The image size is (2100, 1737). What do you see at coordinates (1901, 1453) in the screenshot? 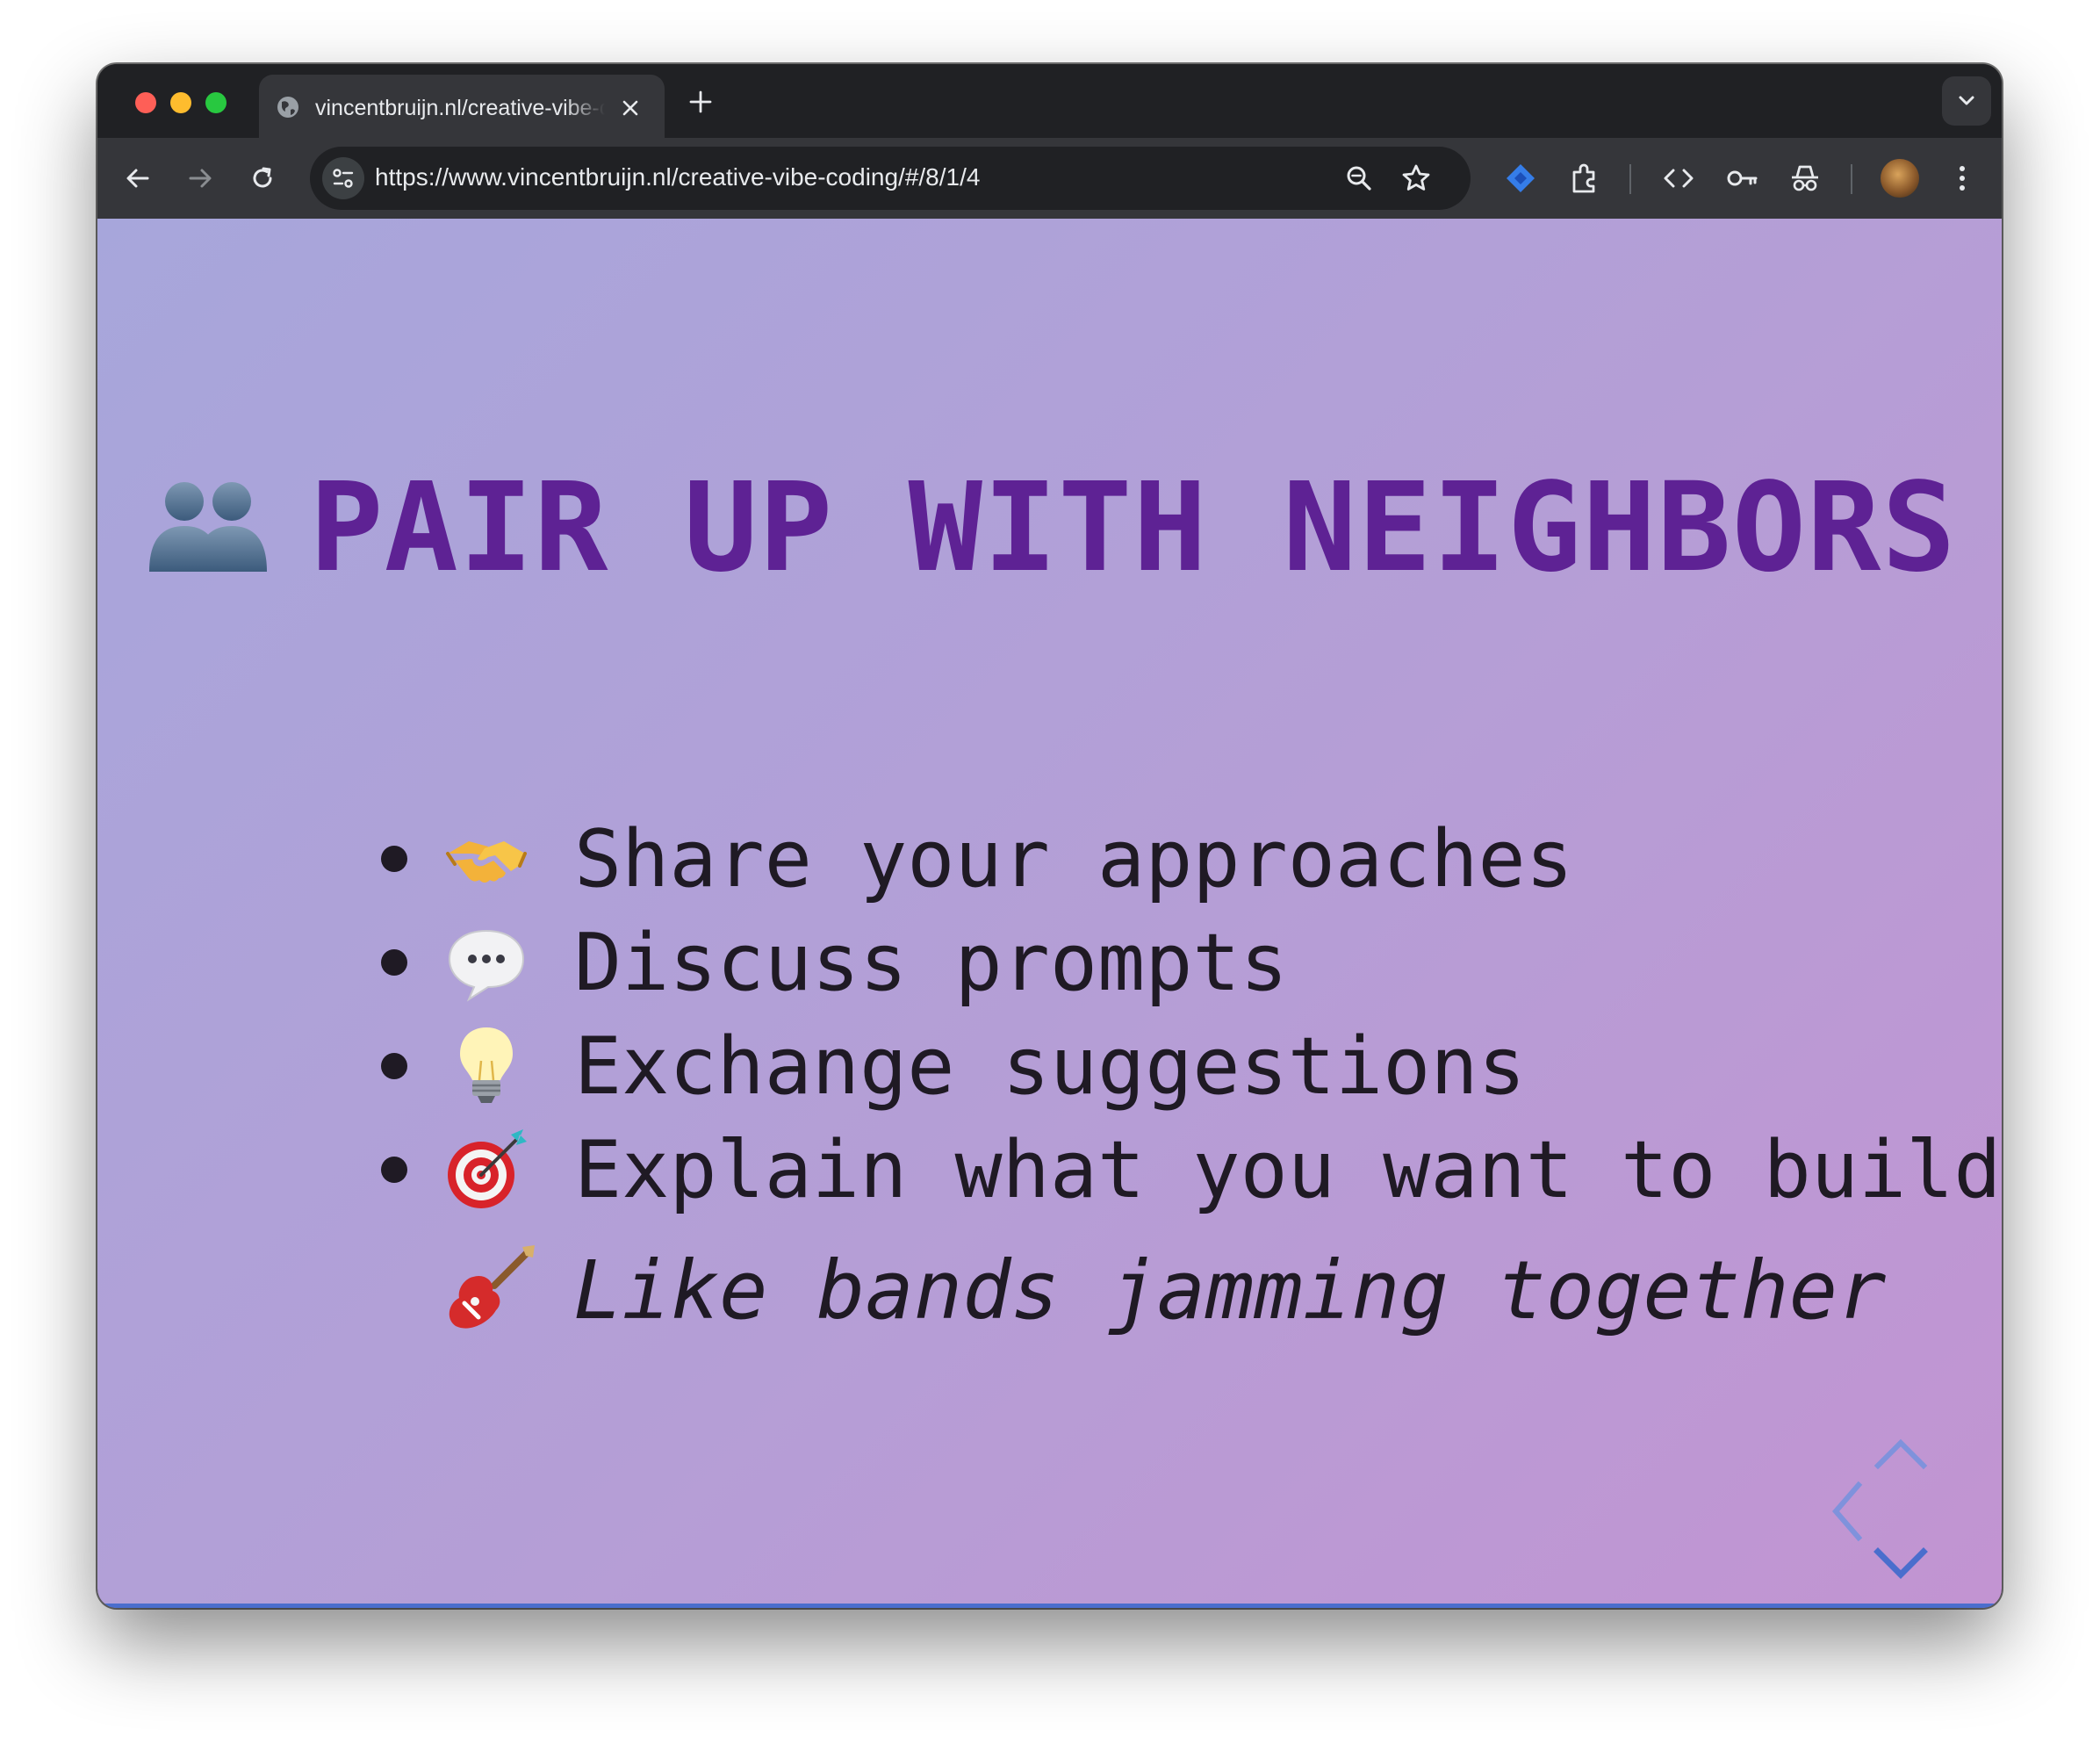
I see `chevron-up-icon` at bounding box center [1901, 1453].